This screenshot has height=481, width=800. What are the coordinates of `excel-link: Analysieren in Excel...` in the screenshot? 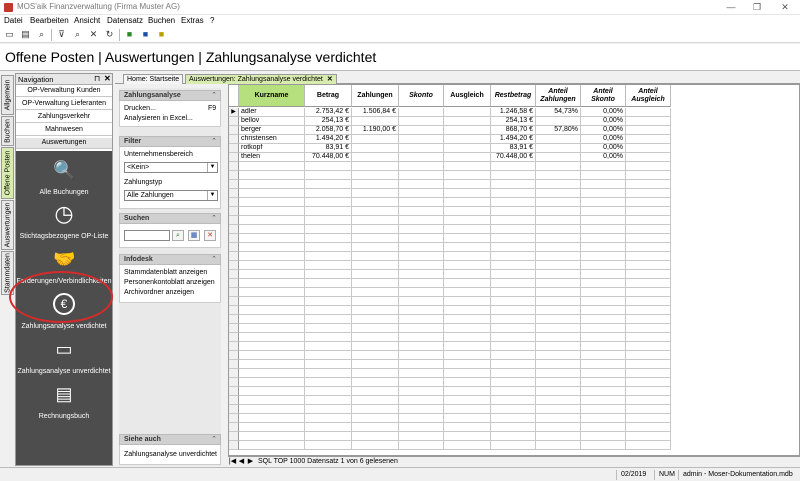 It's located at (158, 118).